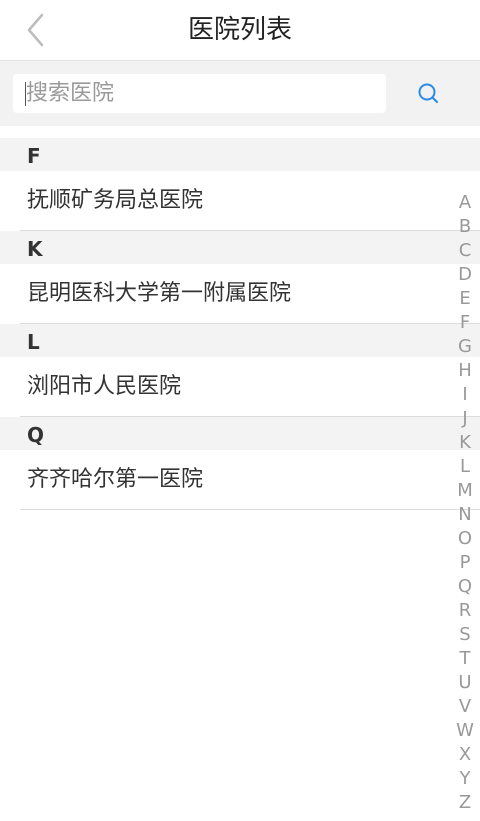  Describe the element at coordinates (465, 587) in the screenshot. I see `index-letter-q: Q` at that location.